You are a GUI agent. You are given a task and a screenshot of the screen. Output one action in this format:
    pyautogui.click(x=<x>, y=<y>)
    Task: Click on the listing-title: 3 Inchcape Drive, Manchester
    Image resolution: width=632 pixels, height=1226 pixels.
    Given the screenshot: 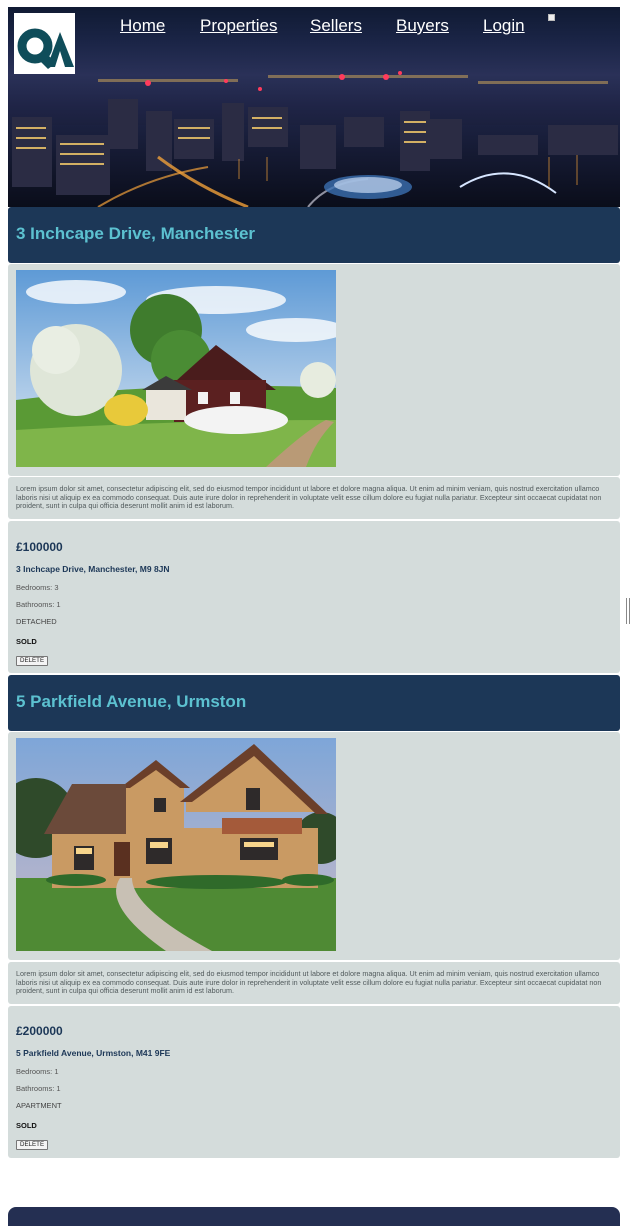 What is the action you would take?
    pyautogui.click(x=135, y=234)
    